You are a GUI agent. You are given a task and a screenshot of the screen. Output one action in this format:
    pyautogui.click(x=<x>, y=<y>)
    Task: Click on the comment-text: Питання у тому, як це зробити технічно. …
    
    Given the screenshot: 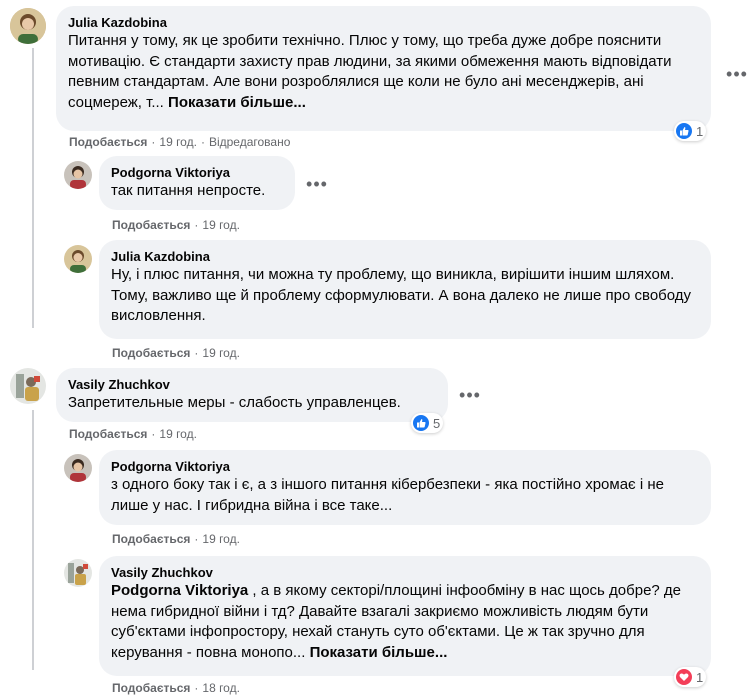 What is the action you would take?
    pyautogui.click(x=383, y=72)
    